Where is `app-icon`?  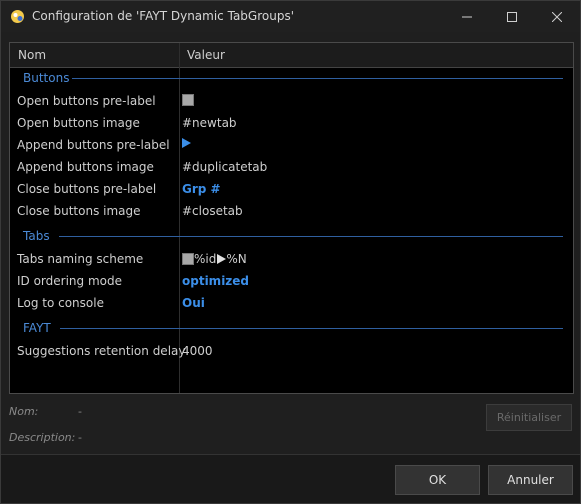
app-icon is located at coordinates (17, 16).